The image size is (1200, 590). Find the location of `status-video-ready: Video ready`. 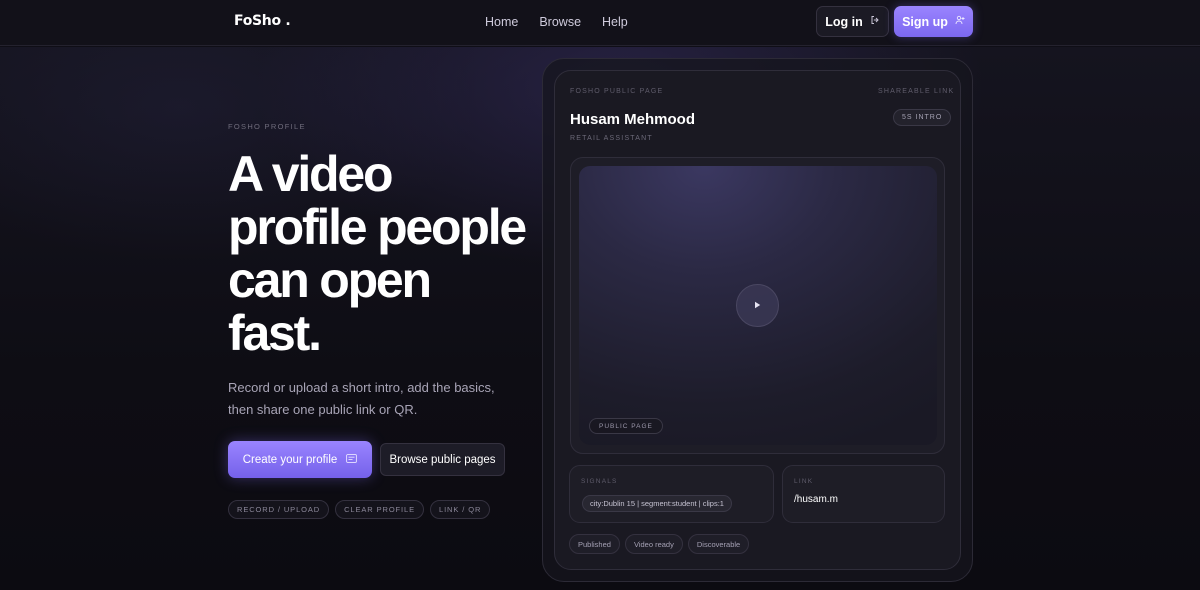

status-video-ready: Video ready is located at coordinates (653, 544).